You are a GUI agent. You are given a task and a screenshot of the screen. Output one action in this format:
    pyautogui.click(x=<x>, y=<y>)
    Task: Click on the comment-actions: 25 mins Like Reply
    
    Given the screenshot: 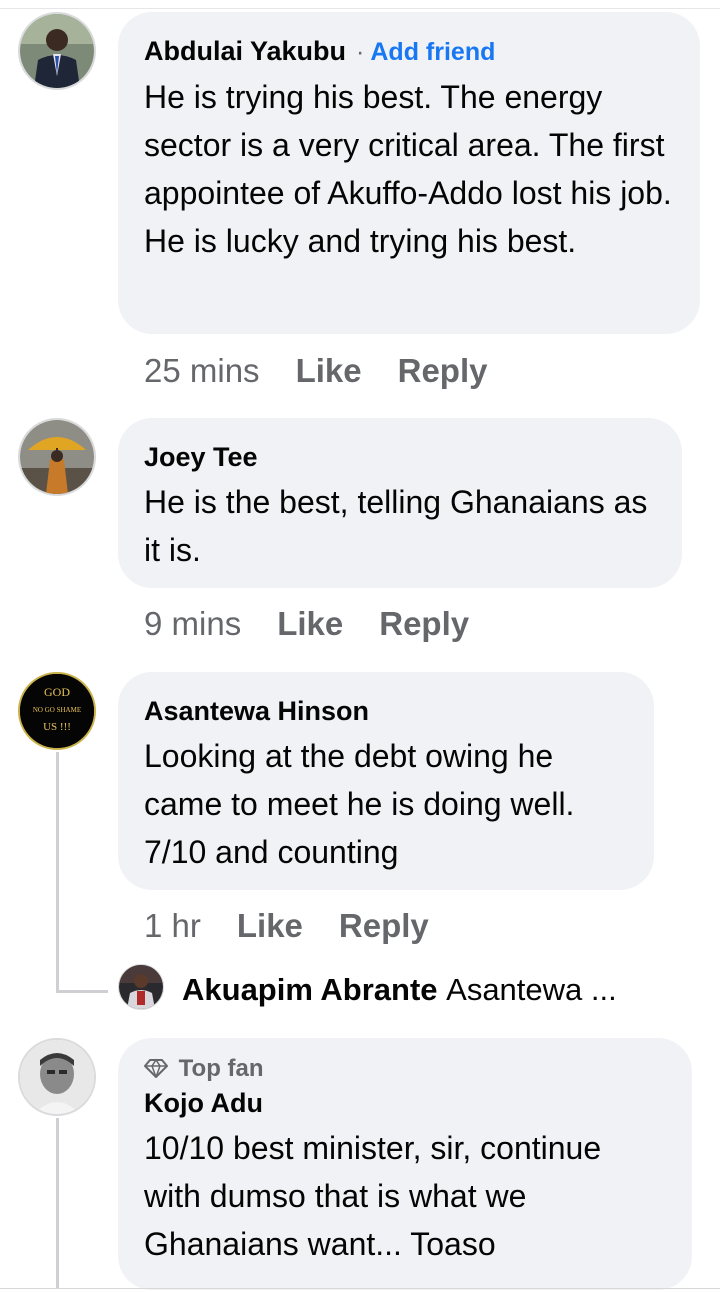 What is the action you would take?
    pyautogui.click(x=315, y=371)
    